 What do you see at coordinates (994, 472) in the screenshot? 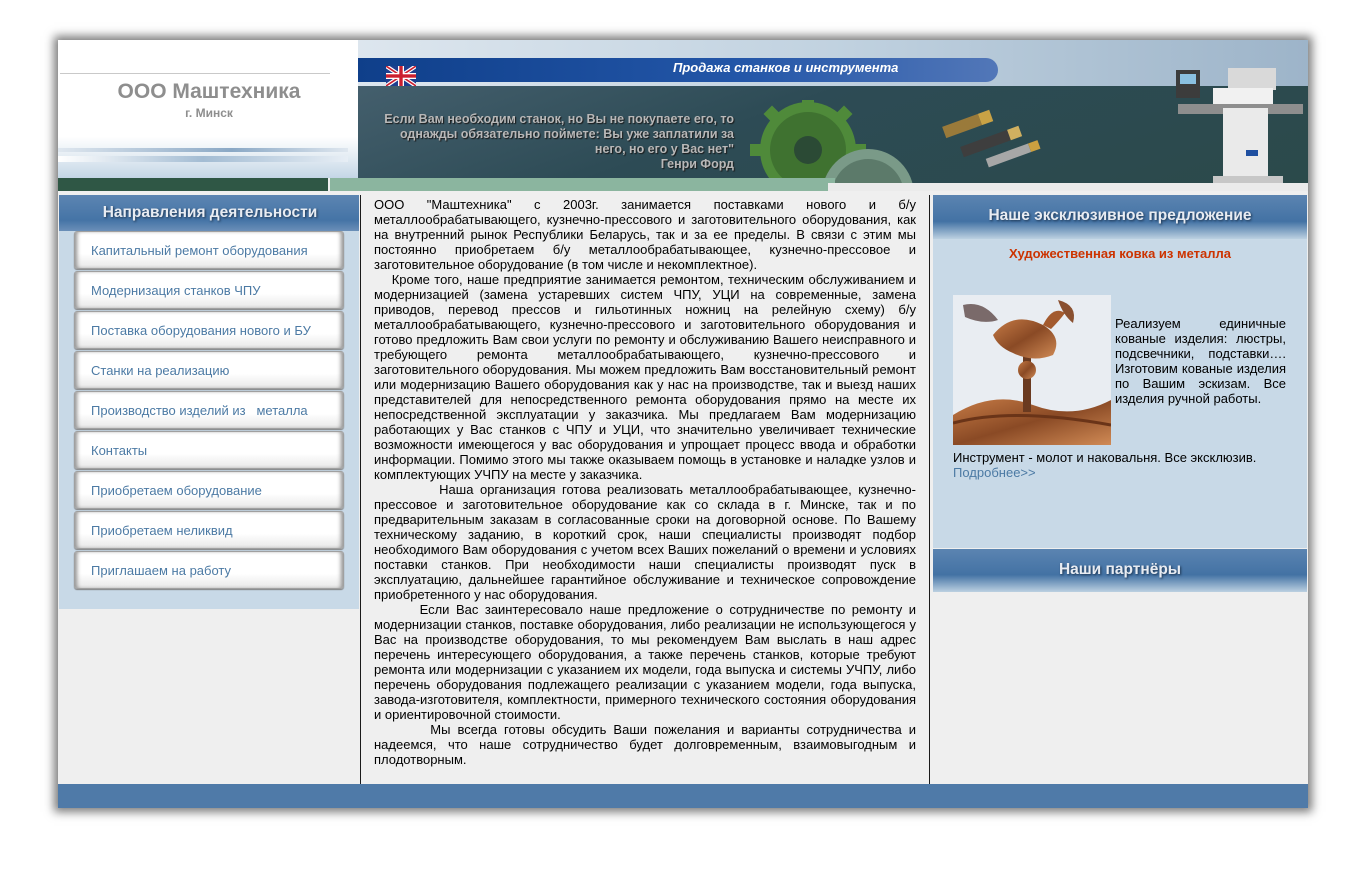
I see `offer-more-link: Подробнее>>` at bounding box center [994, 472].